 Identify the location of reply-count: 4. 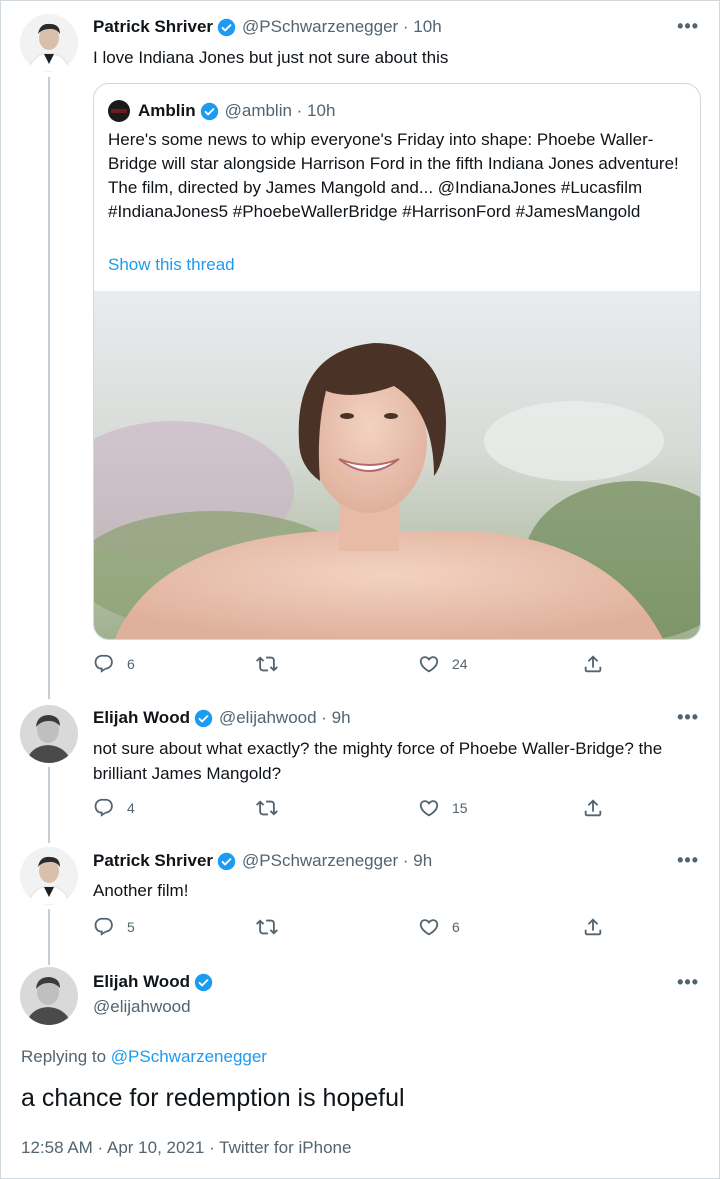
(131, 808).